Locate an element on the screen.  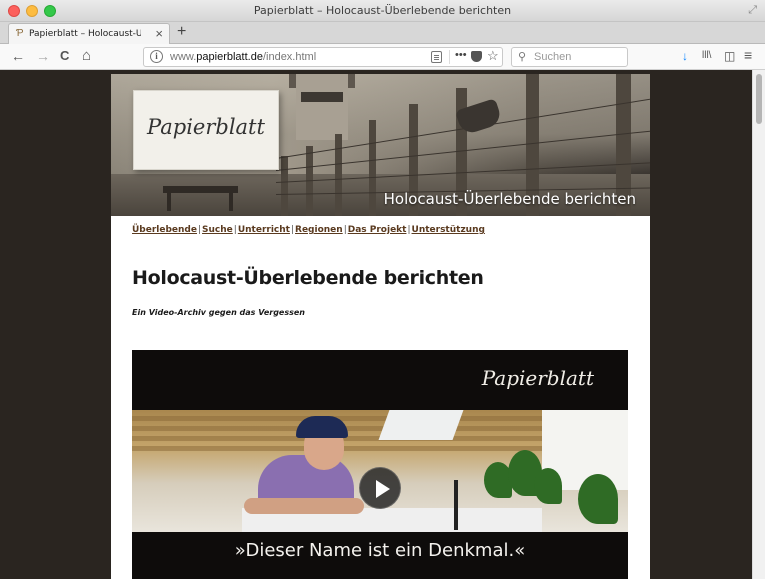
favicon-icon: Ƥ is located at coordinates (20, 33).